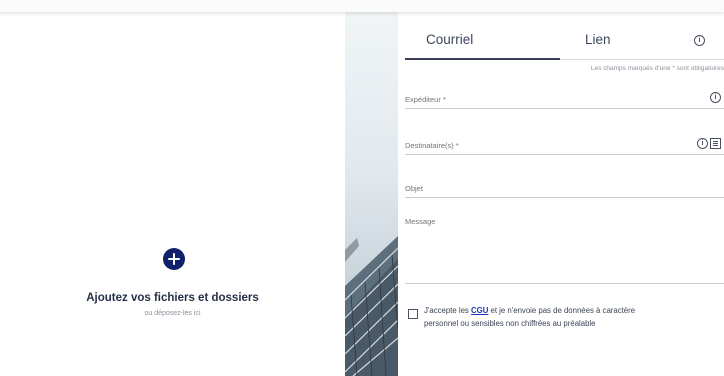 The image size is (724, 376). I want to click on subject-input, so click(564, 188).